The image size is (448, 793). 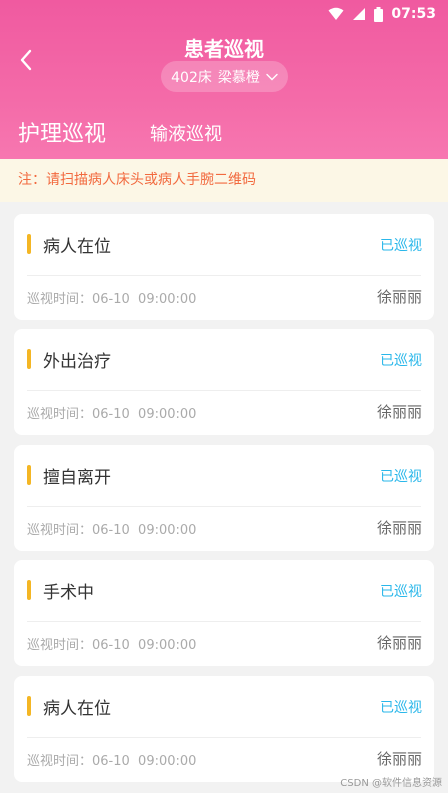 What do you see at coordinates (224, 382) in the screenshot?
I see `round-record-card: 外出治疗 已巡视 巡视时间：06-10 09:00:00 徐丽丽` at bounding box center [224, 382].